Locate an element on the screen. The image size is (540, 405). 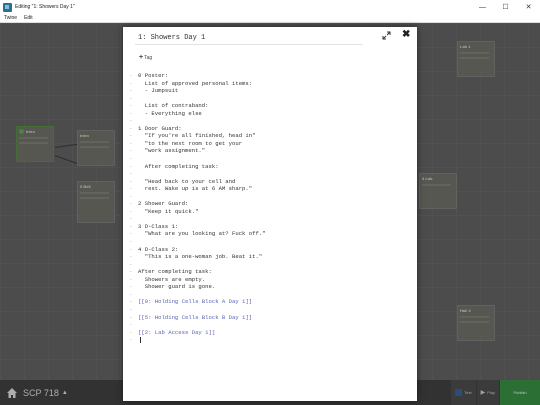
line-text: List of contraband: is located at coordinates (173, 106).